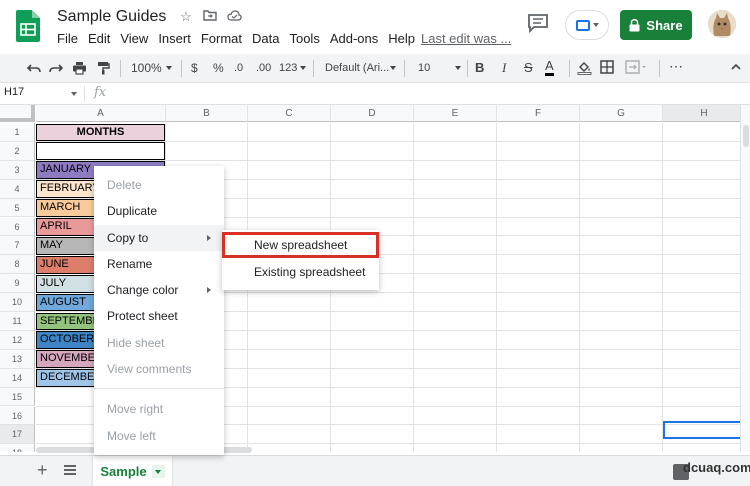 The height and width of the screenshot is (486, 750). Describe the element at coordinates (716, 467) in the screenshot. I see `watermark-text: dcuaq.com` at that location.